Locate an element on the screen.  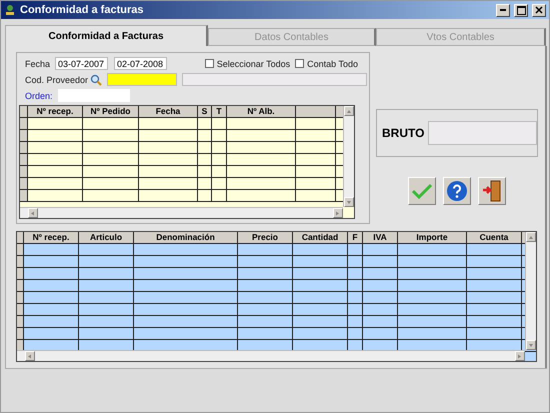
minimize-button is located at coordinates (503, 10).